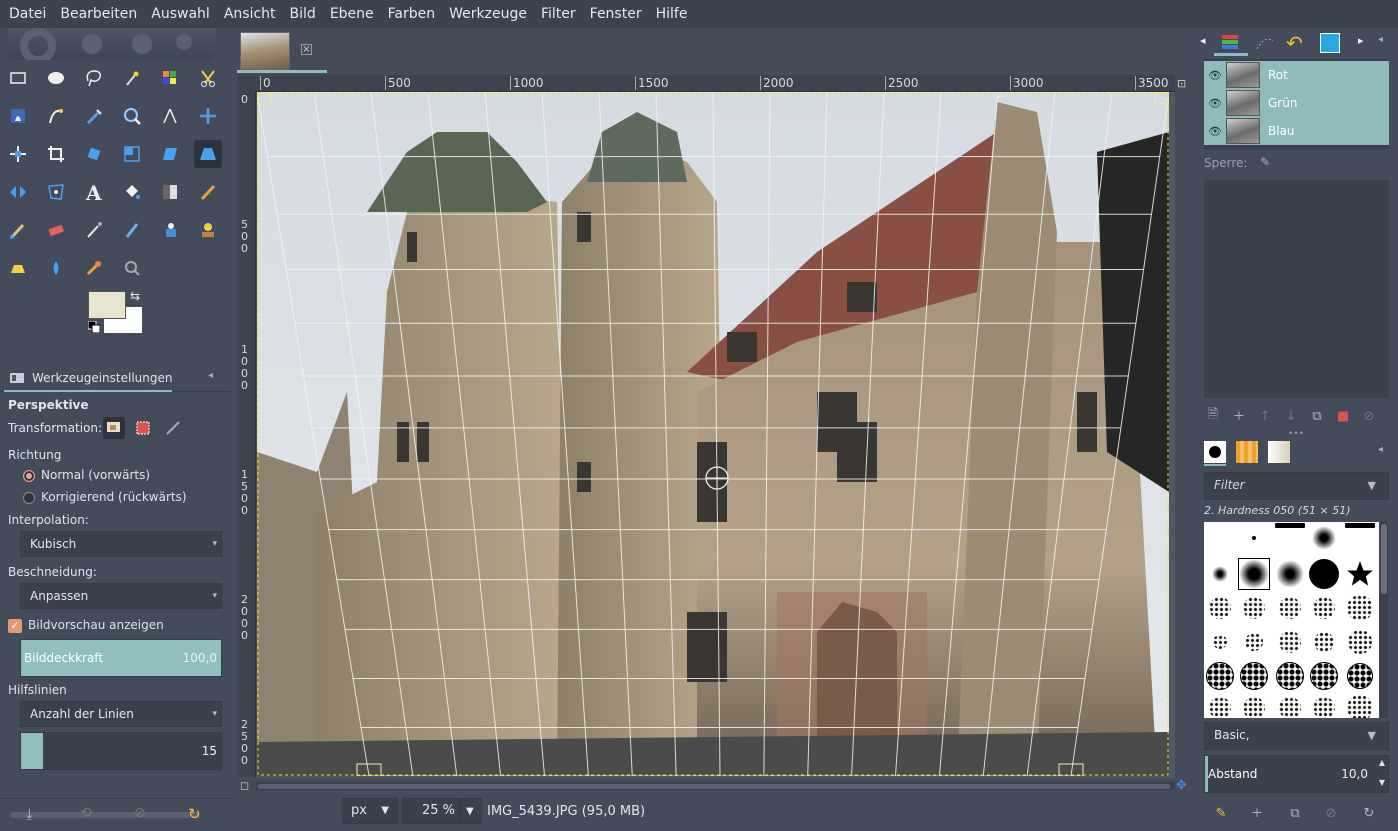 Image resolution: width=1398 pixels, height=831 pixels. I want to click on menu-ebene: Ebene, so click(352, 14).